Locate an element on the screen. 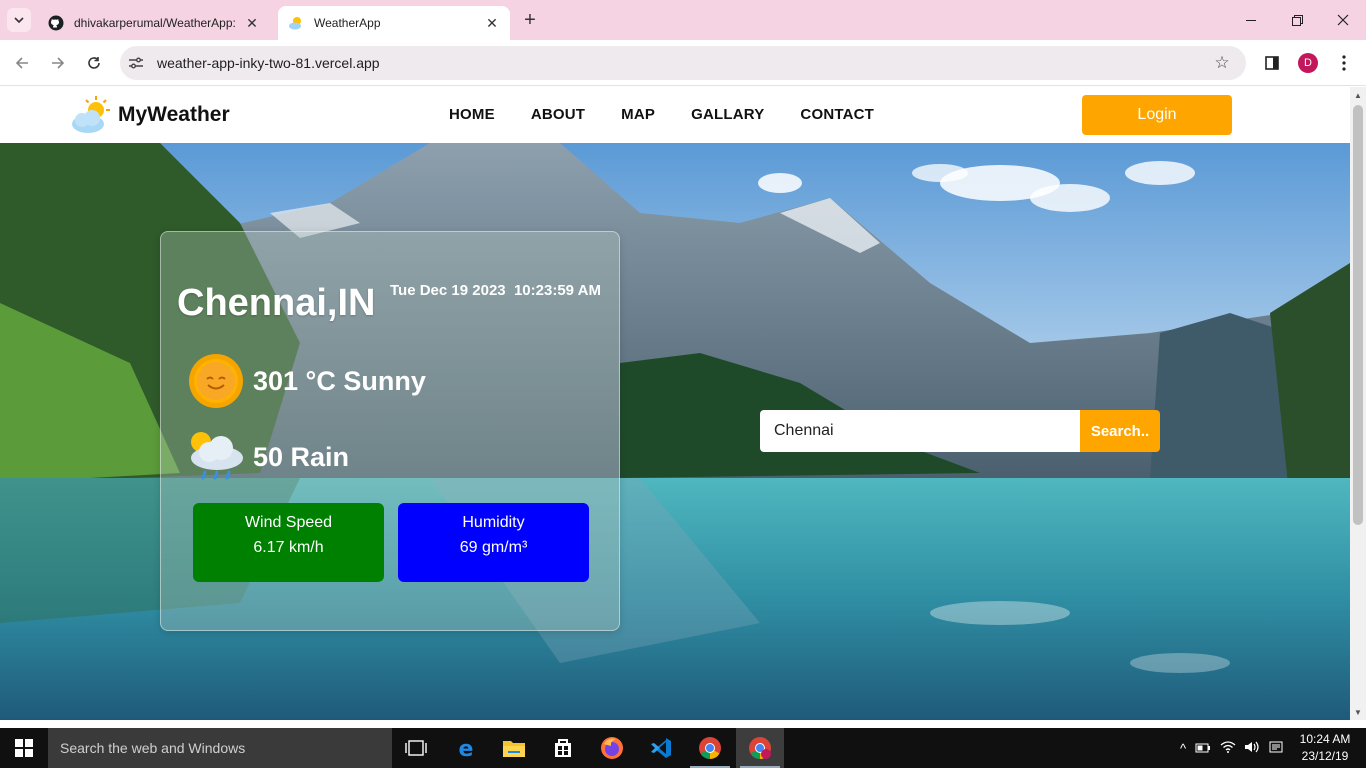 The image size is (1366, 768). taskbar-search-placeholder: Search the web and Windows is located at coordinates (153, 748).